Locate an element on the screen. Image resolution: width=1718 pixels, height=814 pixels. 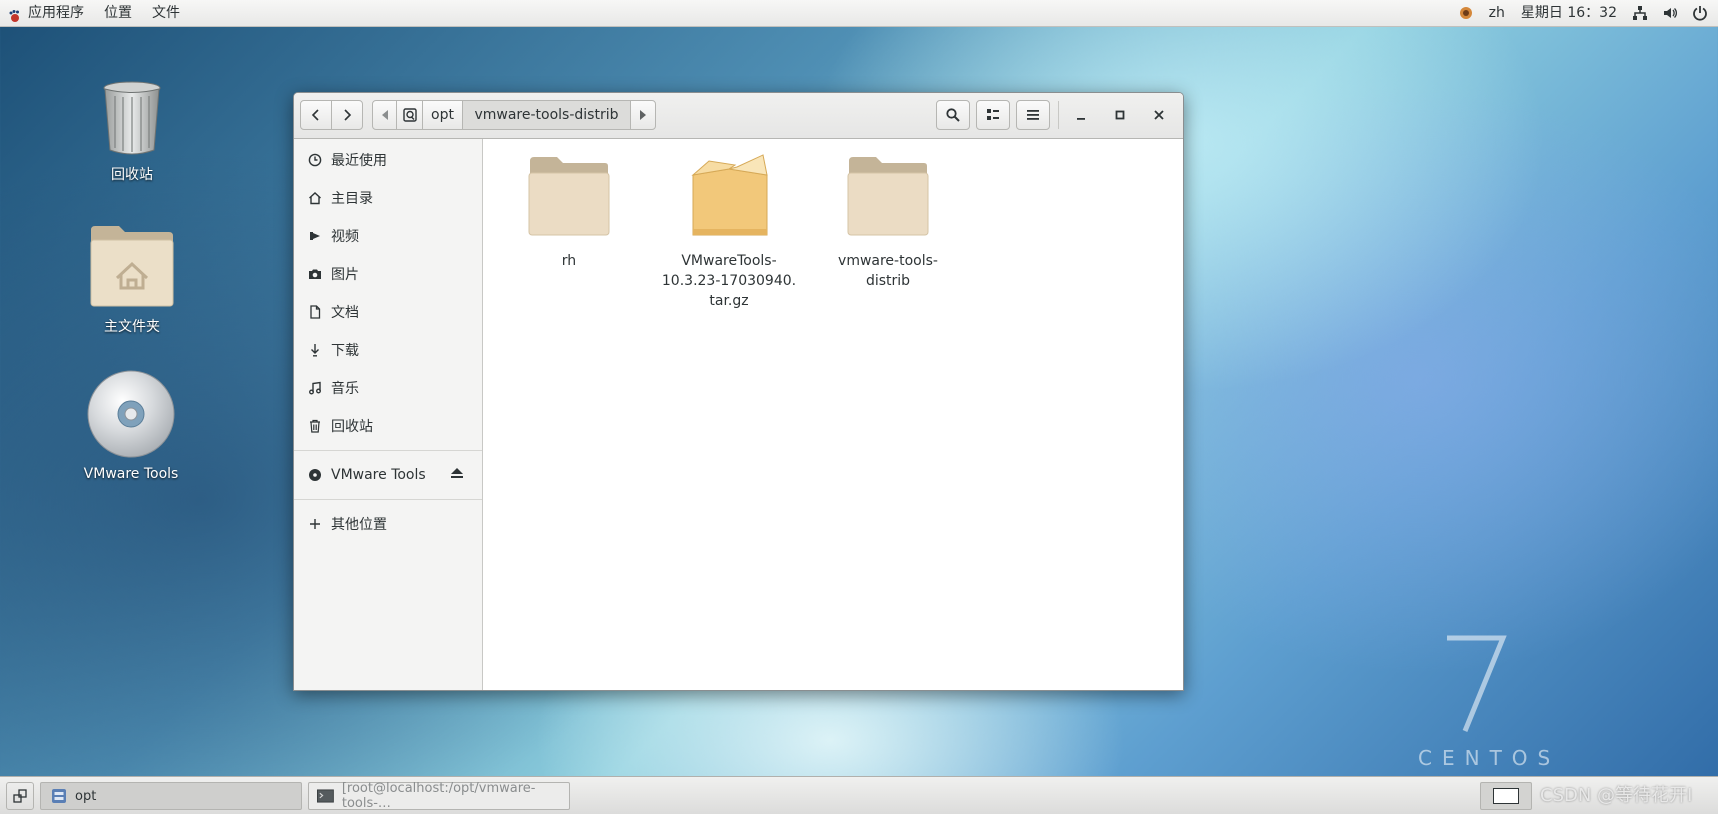
file-name: VMwareTools- 10.3.23-17030940. tar.gz is located at coordinates (729, 281).